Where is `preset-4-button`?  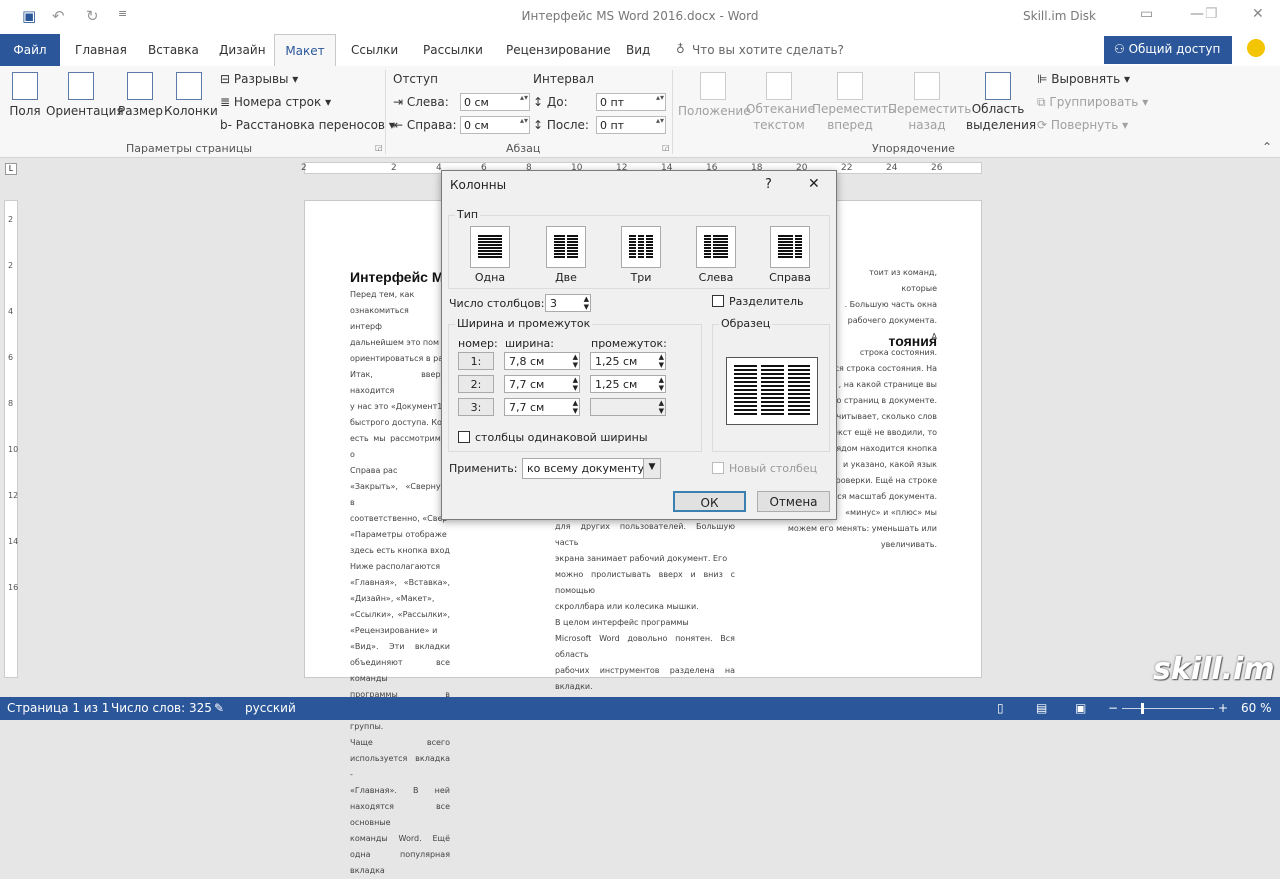 preset-4-button is located at coordinates (716, 247).